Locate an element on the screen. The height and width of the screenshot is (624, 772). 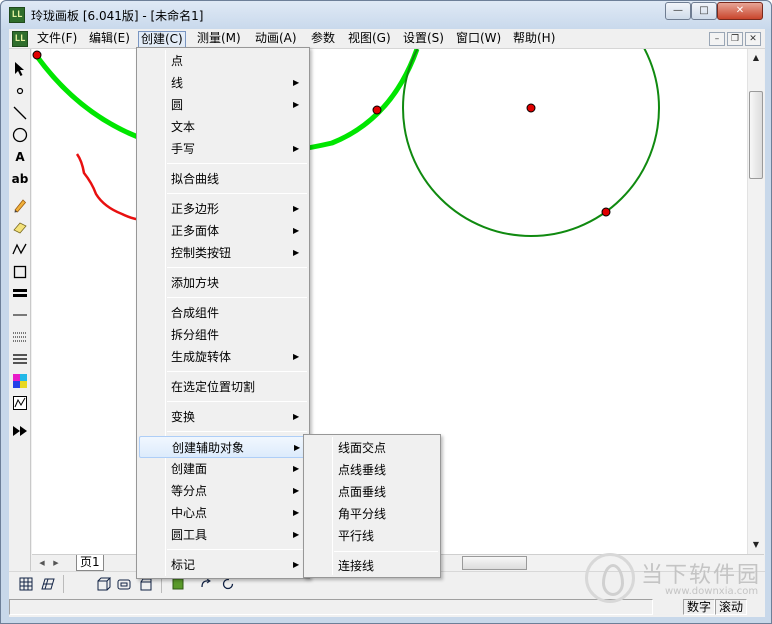
fast-forward-icon is located at coordinates (20, 431).